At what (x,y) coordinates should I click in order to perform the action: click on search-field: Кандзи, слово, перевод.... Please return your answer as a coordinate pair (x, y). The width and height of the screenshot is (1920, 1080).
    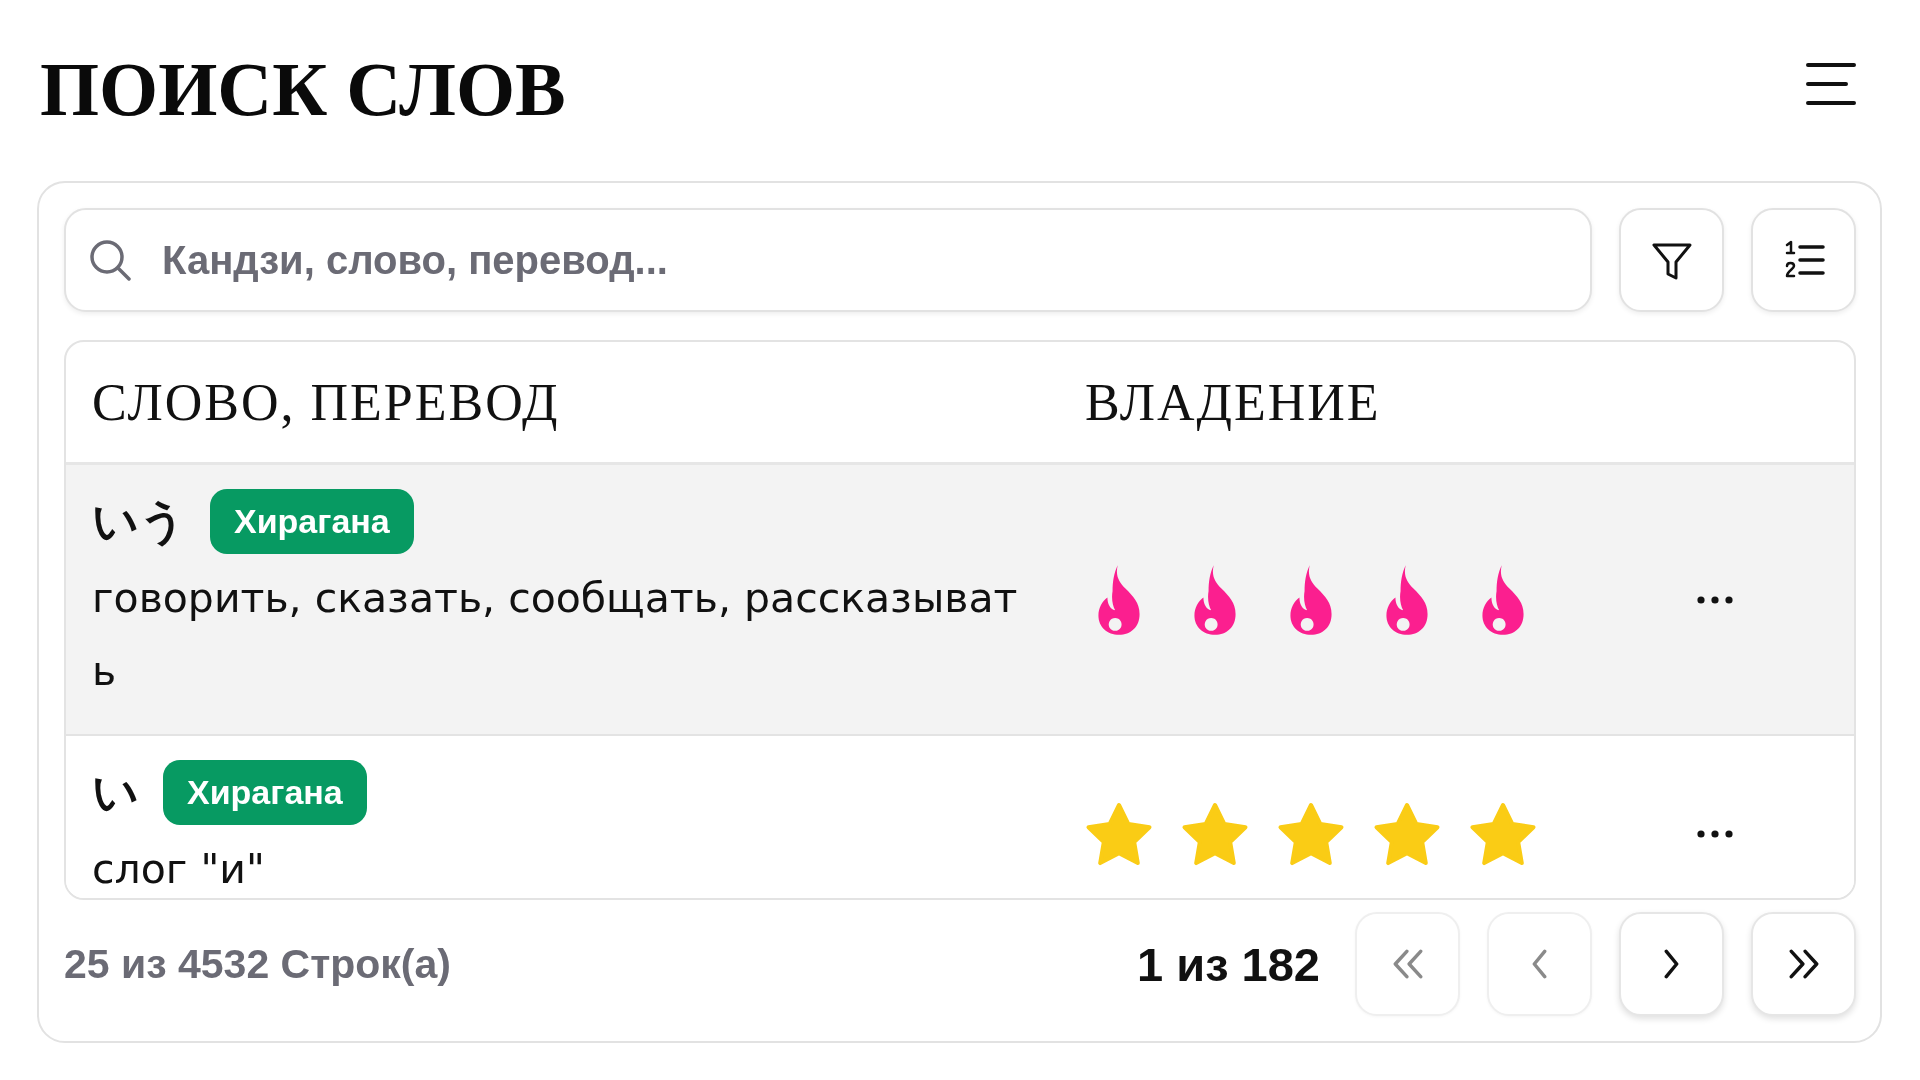
    Looking at the image, I should click on (828, 260).